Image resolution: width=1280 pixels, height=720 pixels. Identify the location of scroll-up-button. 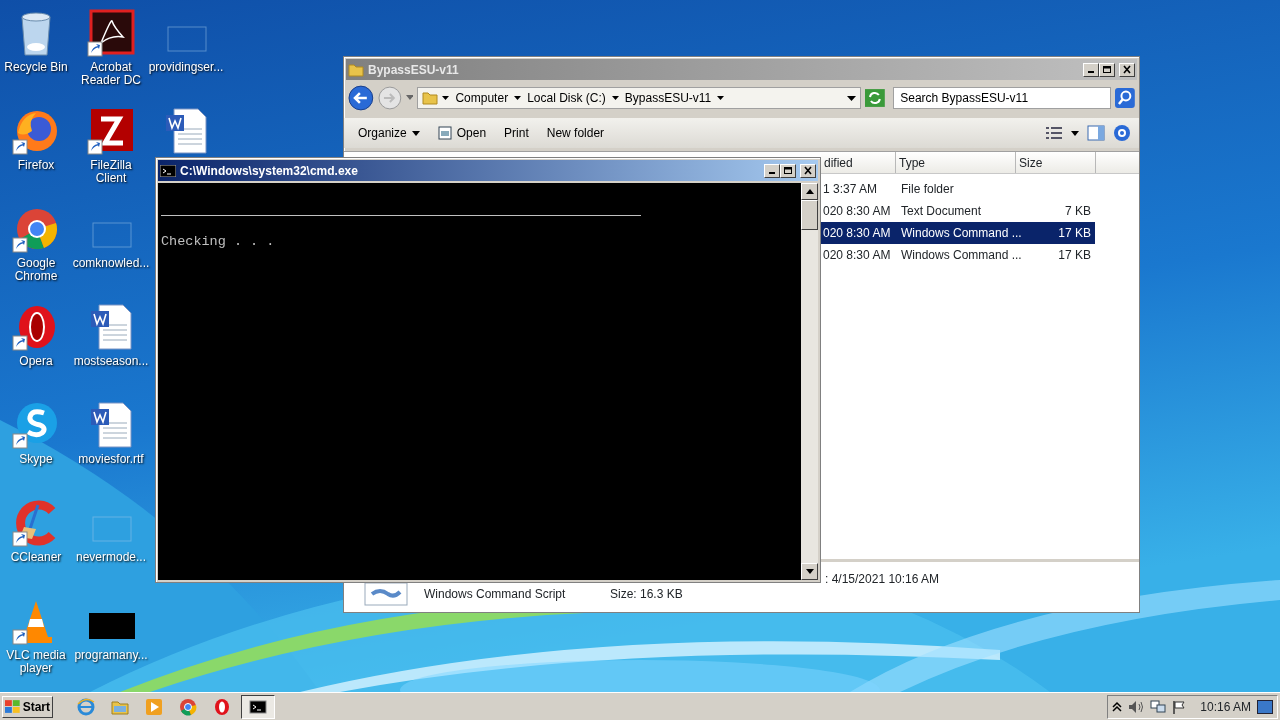
(809, 191).